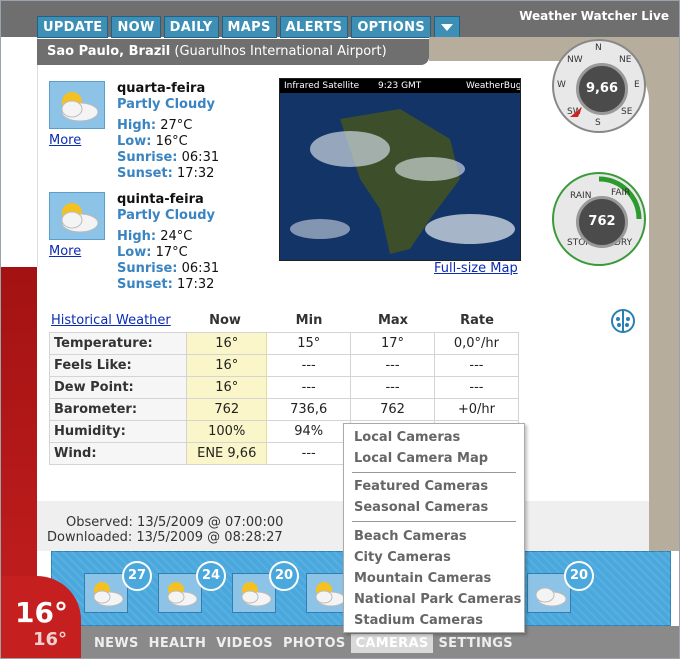 Image resolution: width=680 pixels, height=659 pixels. Describe the element at coordinates (476, 268) in the screenshot. I see `full-size-map-link: Full-size Map` at that location.